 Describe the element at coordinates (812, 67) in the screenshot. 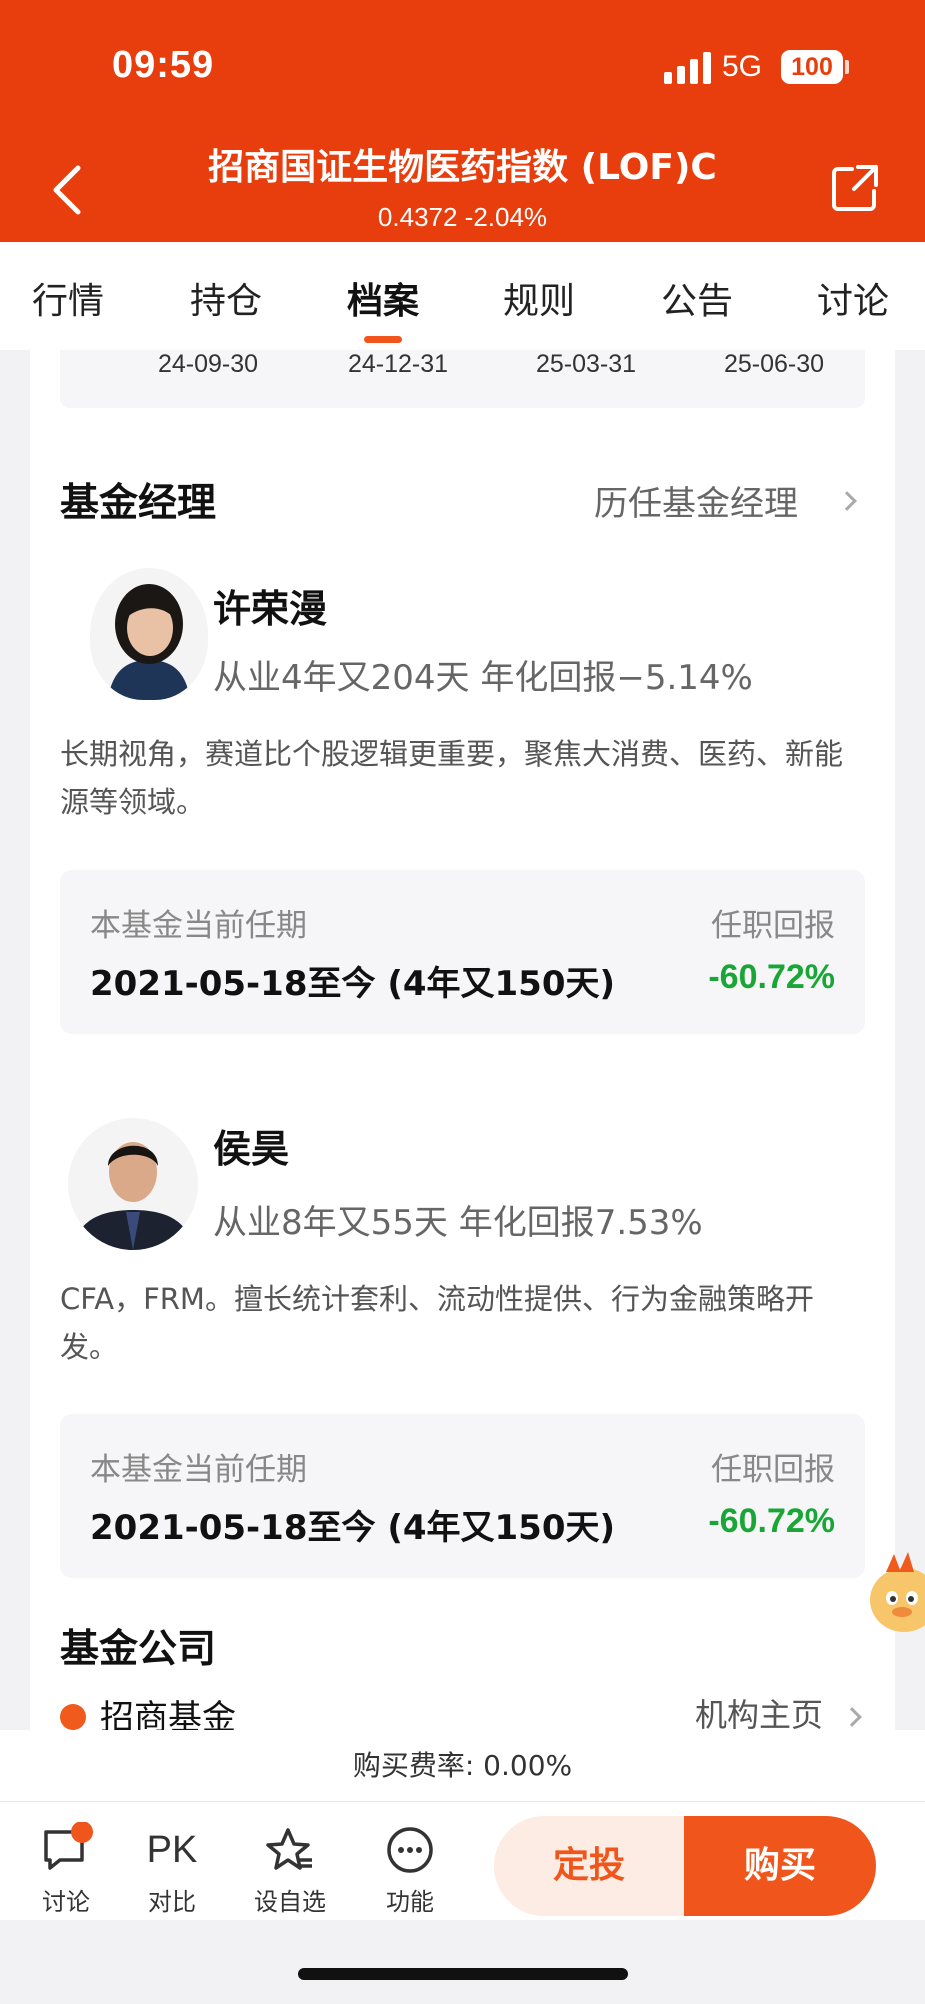

I see `battery-icon: 100` at that location.